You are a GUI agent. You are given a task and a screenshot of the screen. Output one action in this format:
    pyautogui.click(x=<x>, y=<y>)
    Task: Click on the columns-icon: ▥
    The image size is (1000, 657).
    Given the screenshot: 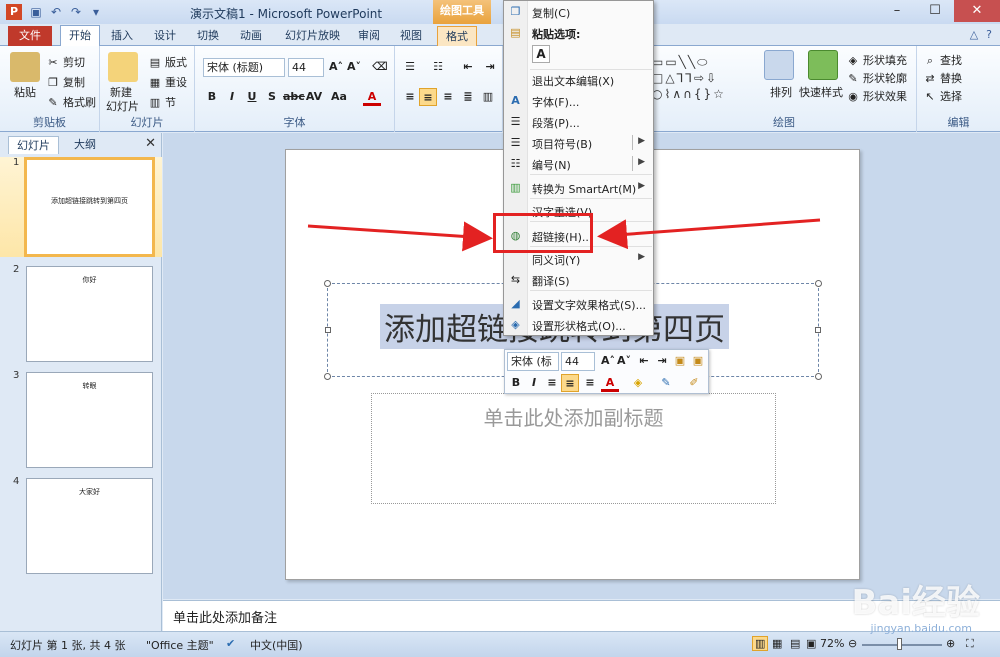 What is the action you would take?
    pyautogui.click(x=488, y=97)
    